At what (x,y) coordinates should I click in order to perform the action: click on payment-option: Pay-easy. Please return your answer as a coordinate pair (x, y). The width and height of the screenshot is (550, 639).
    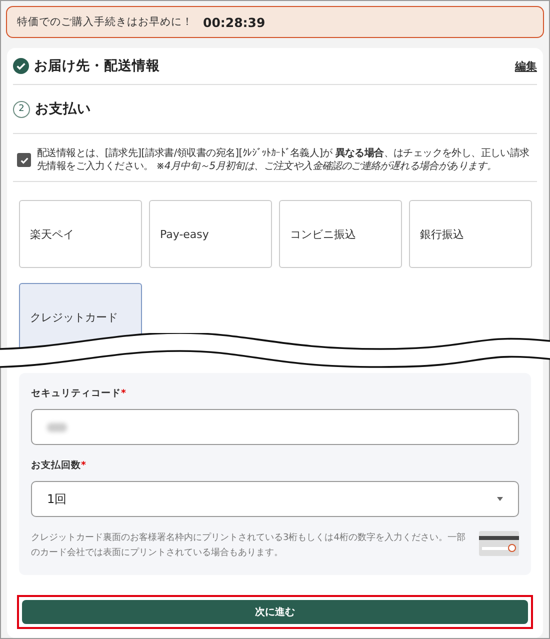
    Looking at the image, I should click on (210, 234).